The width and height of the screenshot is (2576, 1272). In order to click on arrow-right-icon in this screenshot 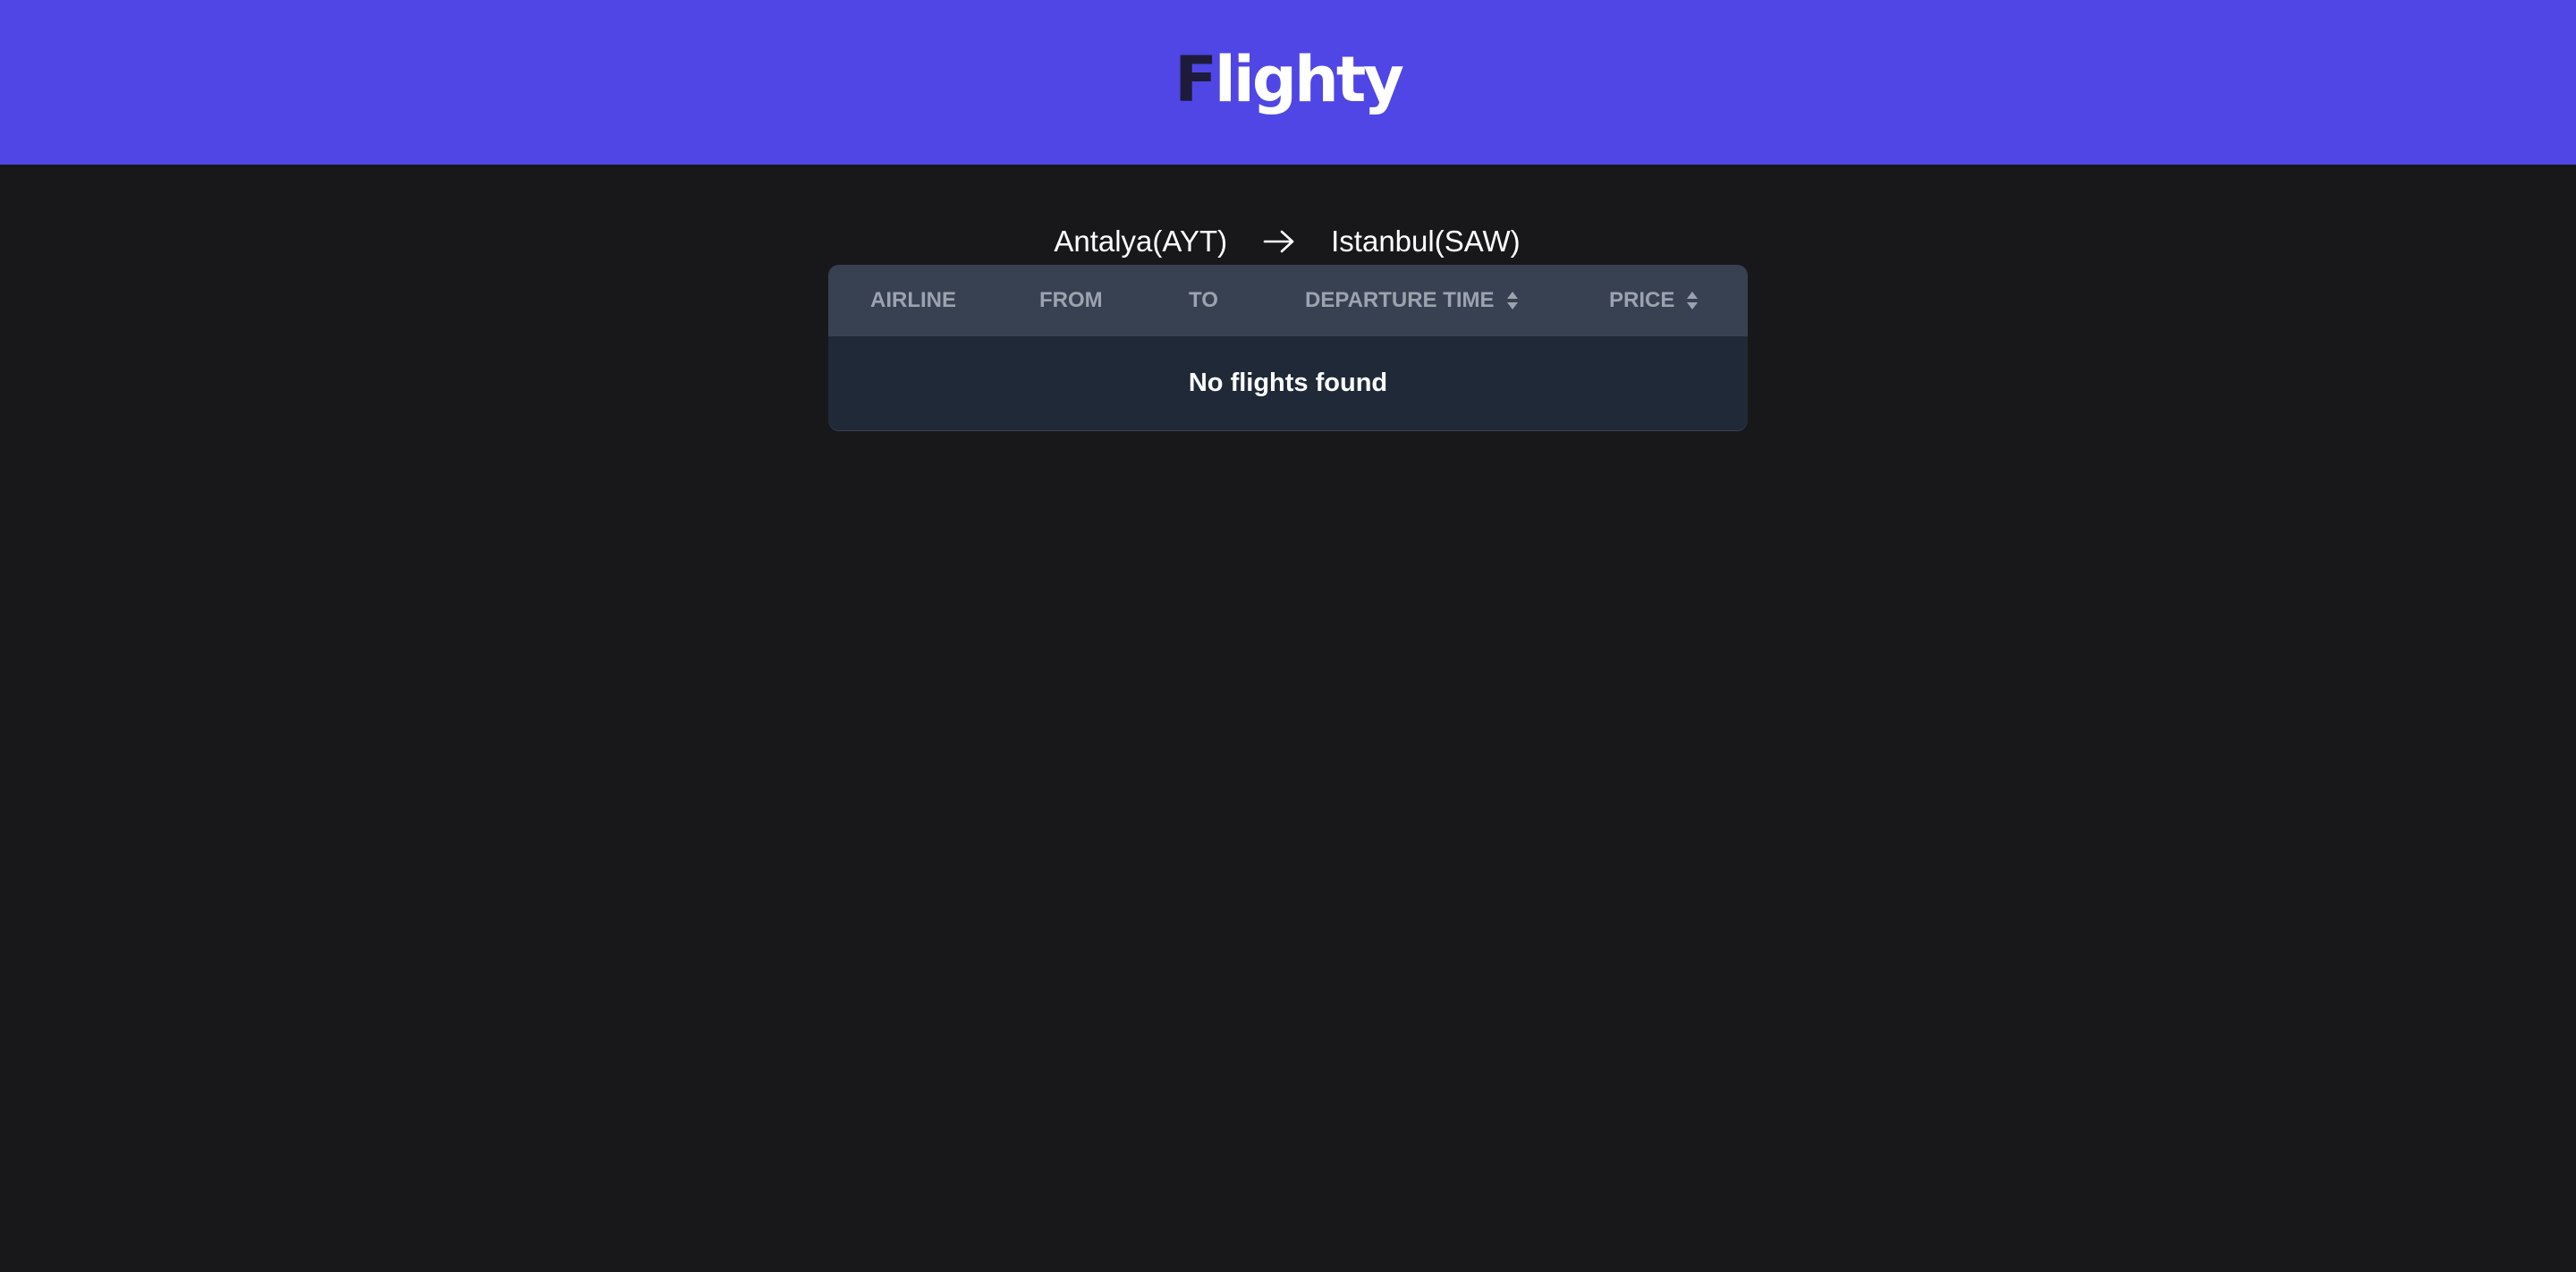, I will do `click(1279, 242)`.